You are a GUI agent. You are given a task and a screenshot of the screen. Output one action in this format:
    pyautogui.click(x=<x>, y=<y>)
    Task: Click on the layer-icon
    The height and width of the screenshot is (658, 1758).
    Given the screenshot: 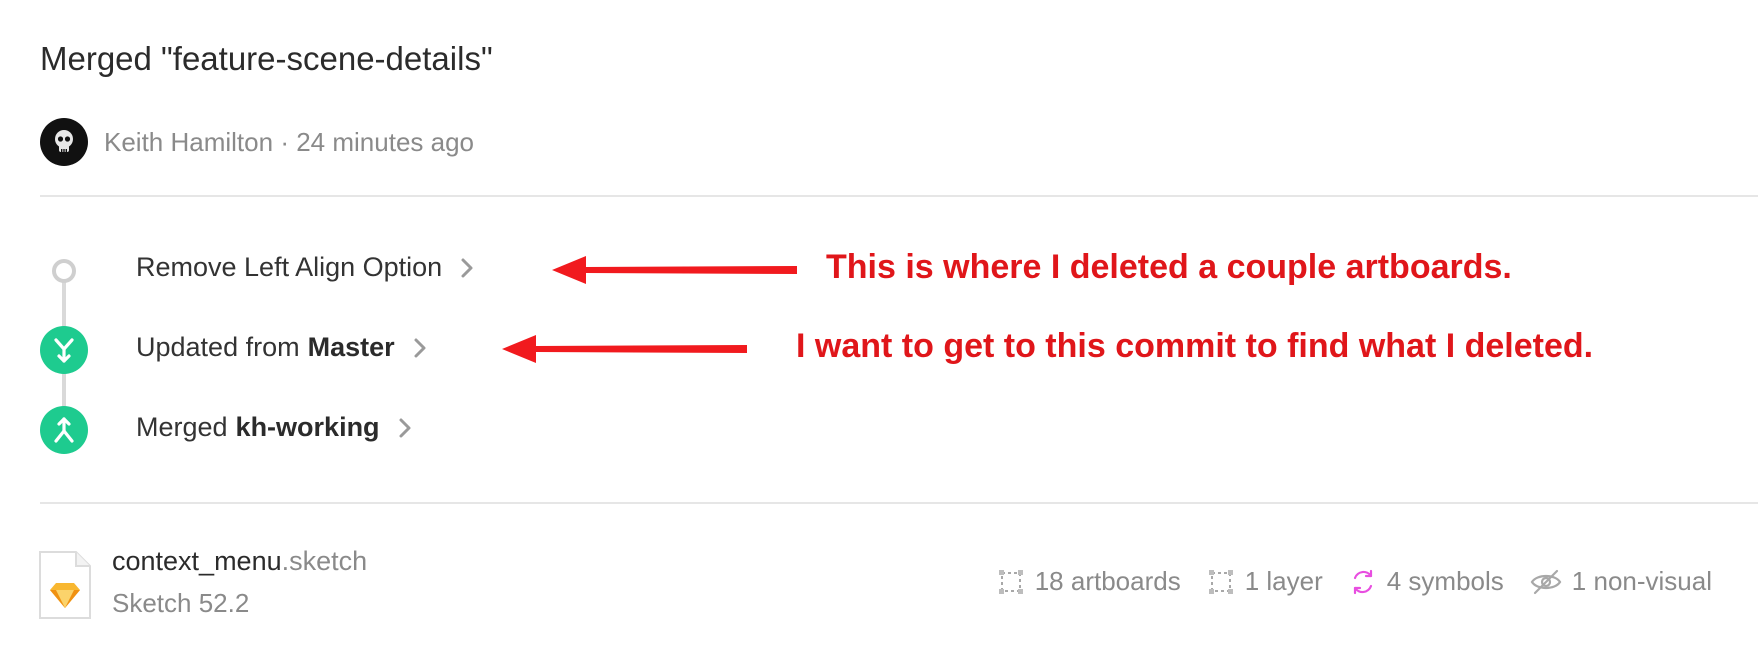 What is the action you would take?
    pyautogui.click(x=1220, y=581)
    